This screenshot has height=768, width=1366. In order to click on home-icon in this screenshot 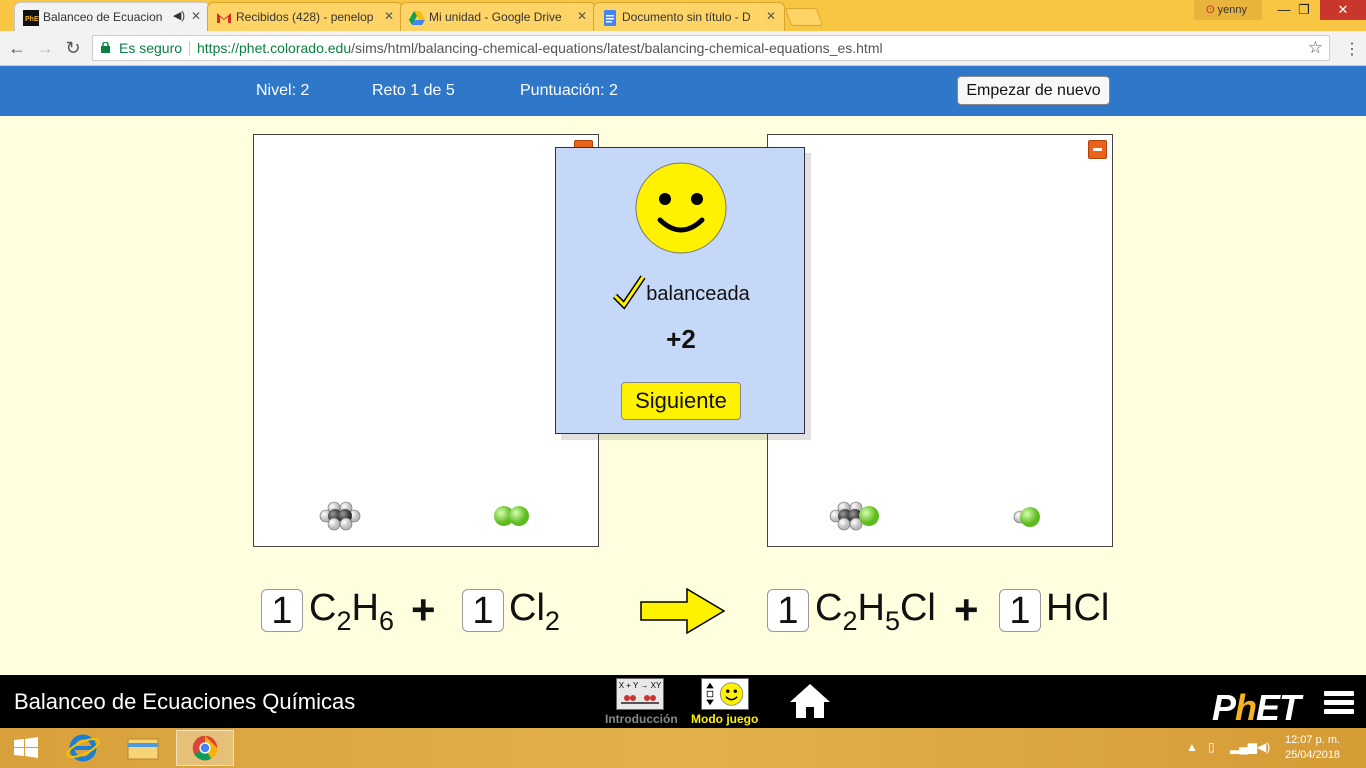, I will do `click(810, 701)`.